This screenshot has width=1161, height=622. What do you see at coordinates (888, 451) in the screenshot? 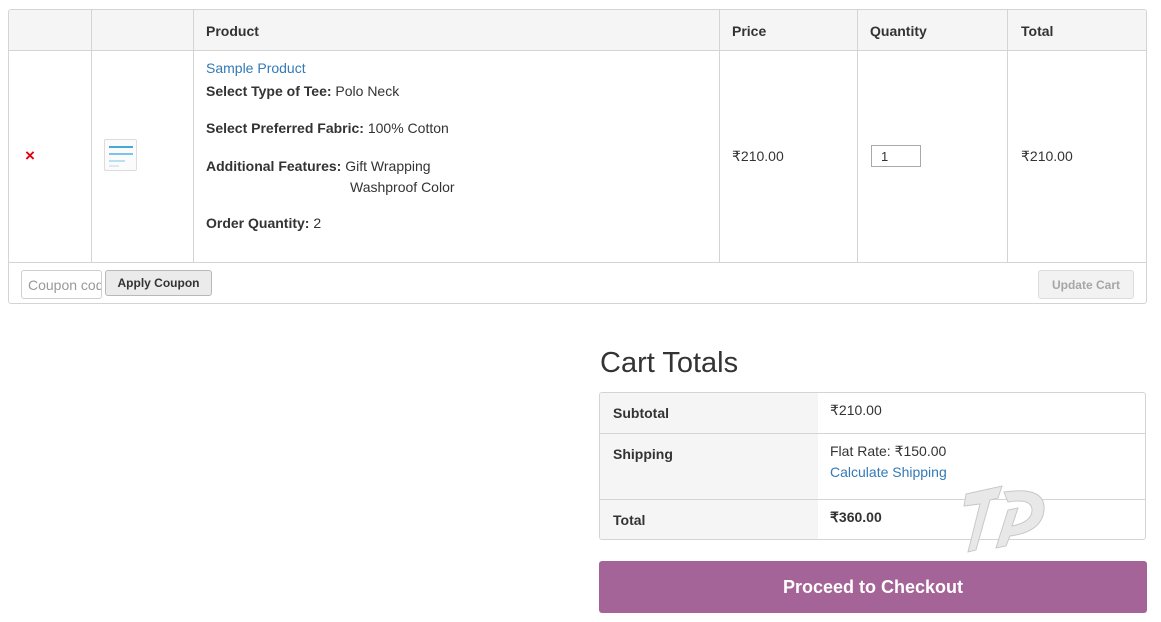
I see `shipping-value: Flat Rate: ₹150.00` at bounding box center [888, 451].